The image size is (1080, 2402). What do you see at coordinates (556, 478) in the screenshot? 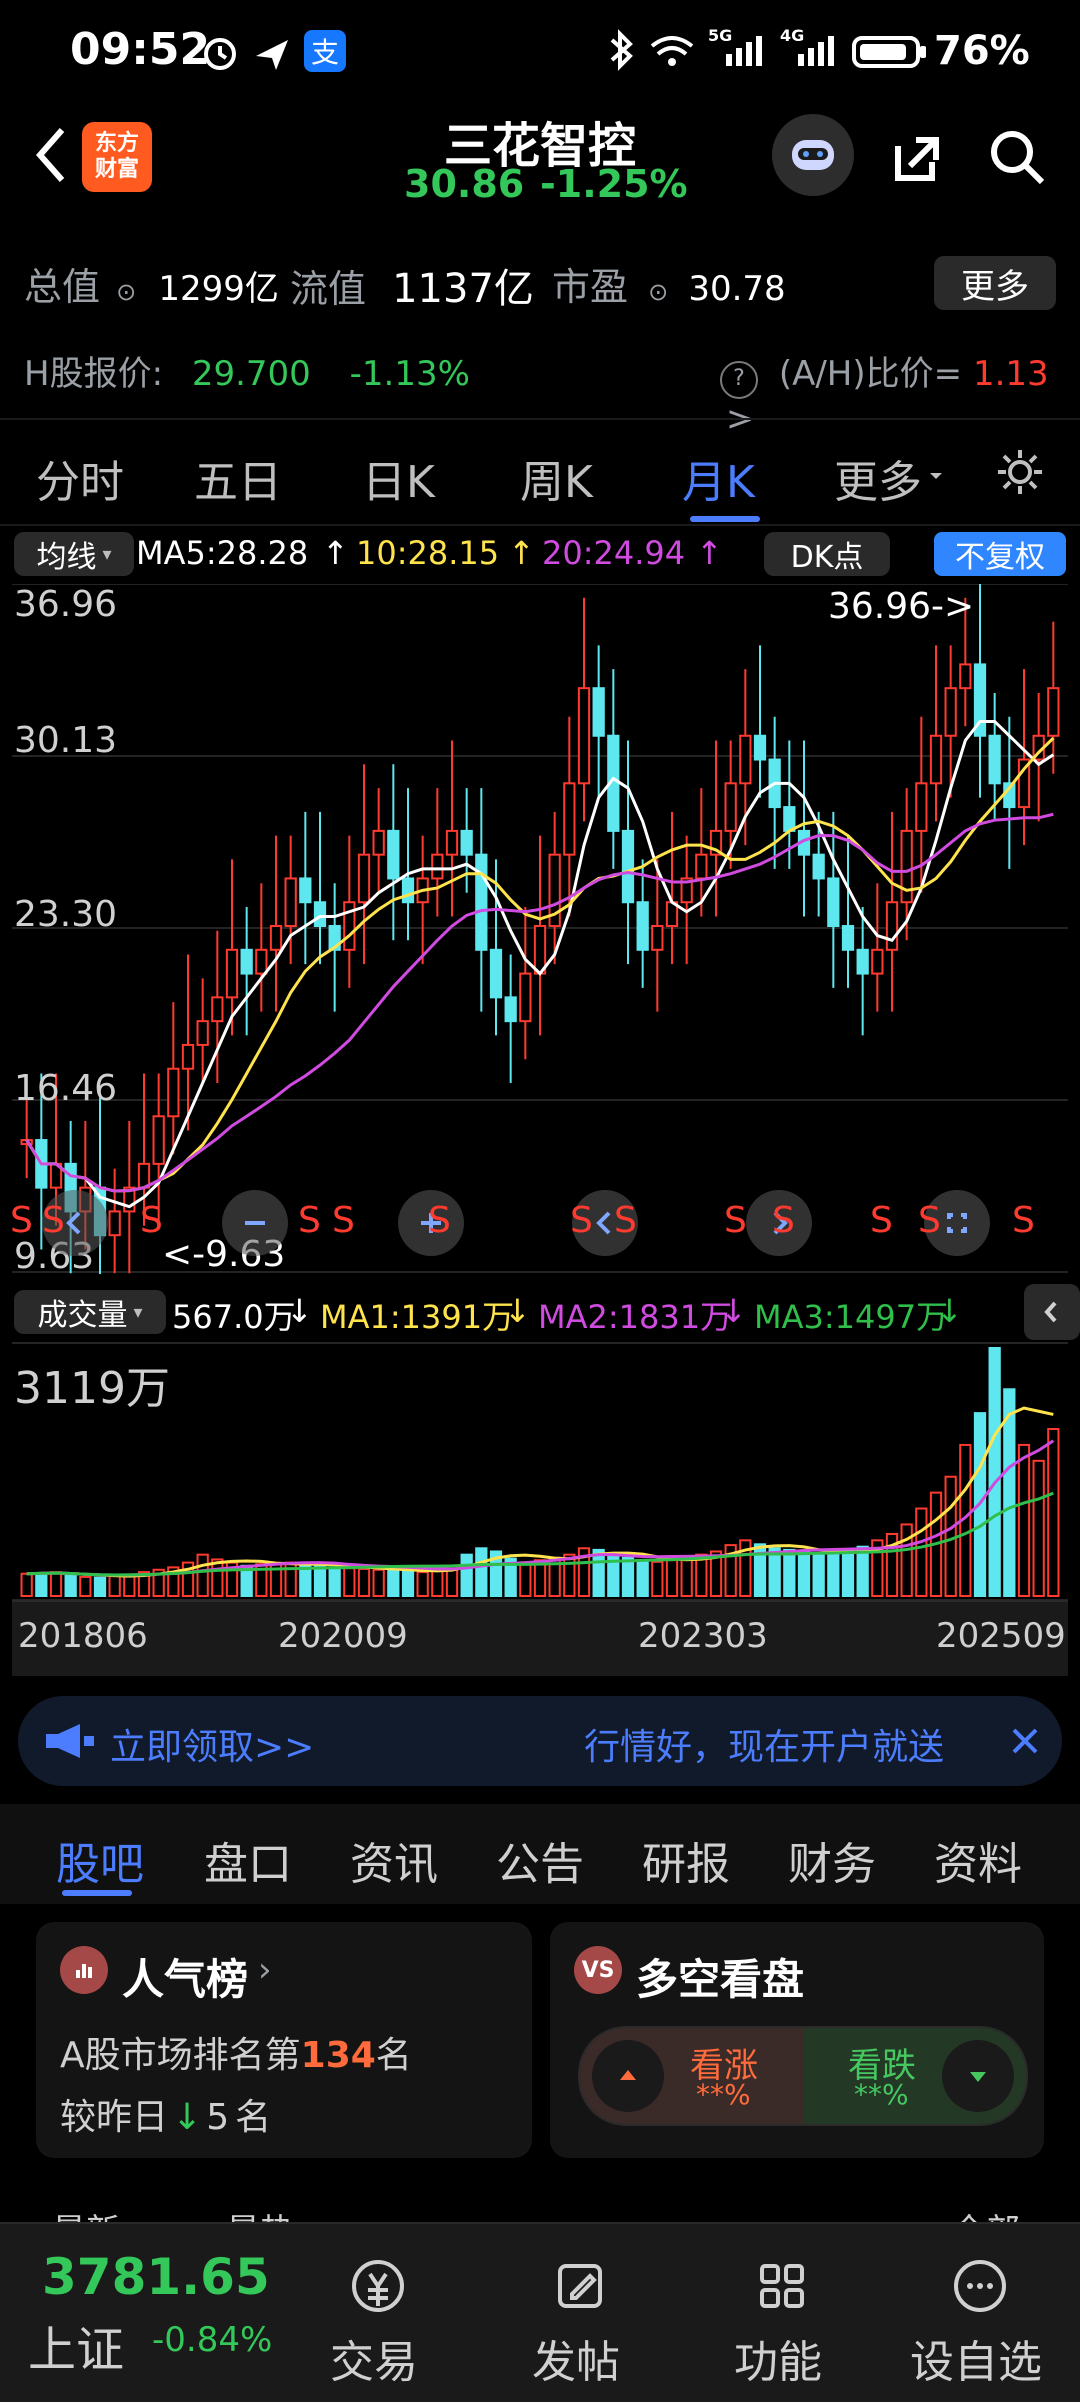
I see `tab-week-k: 周K` at bounding box center [556, 478].